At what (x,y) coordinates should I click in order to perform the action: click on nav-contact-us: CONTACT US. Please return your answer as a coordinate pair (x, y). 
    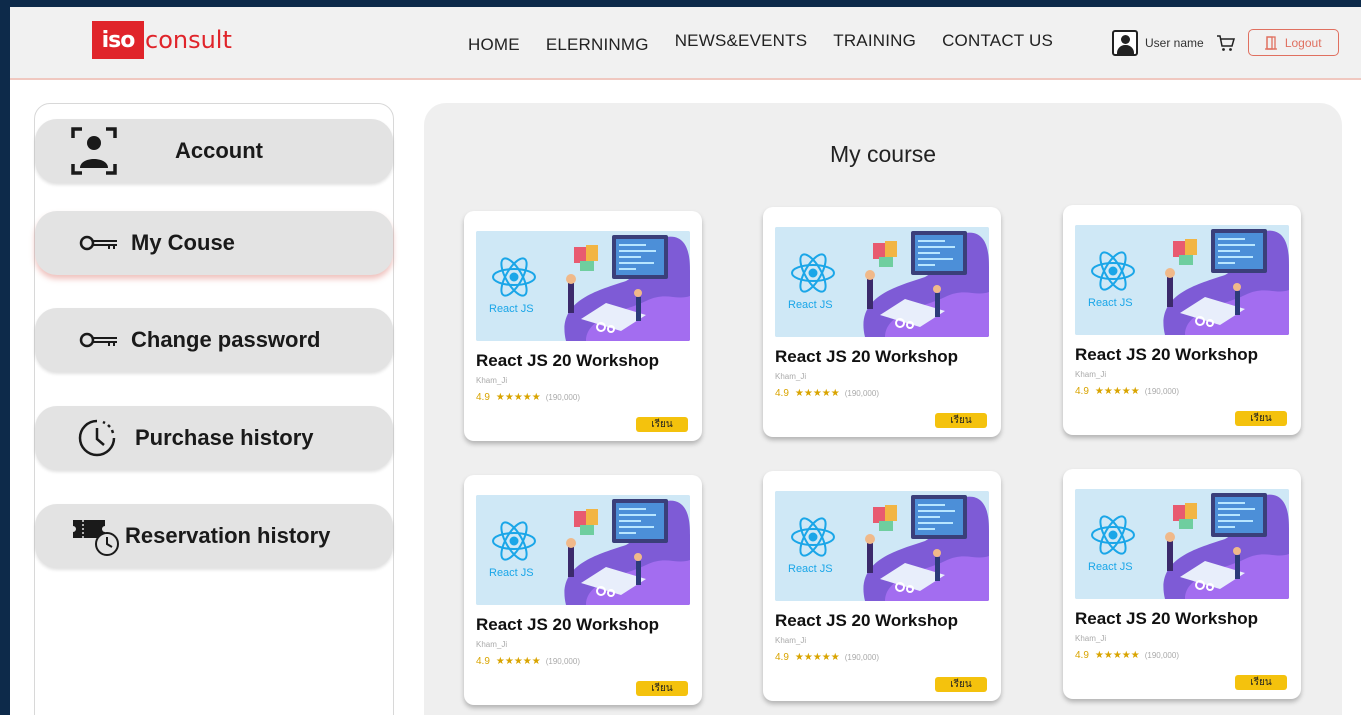
    Looking at the image, I should click on (997, 43).